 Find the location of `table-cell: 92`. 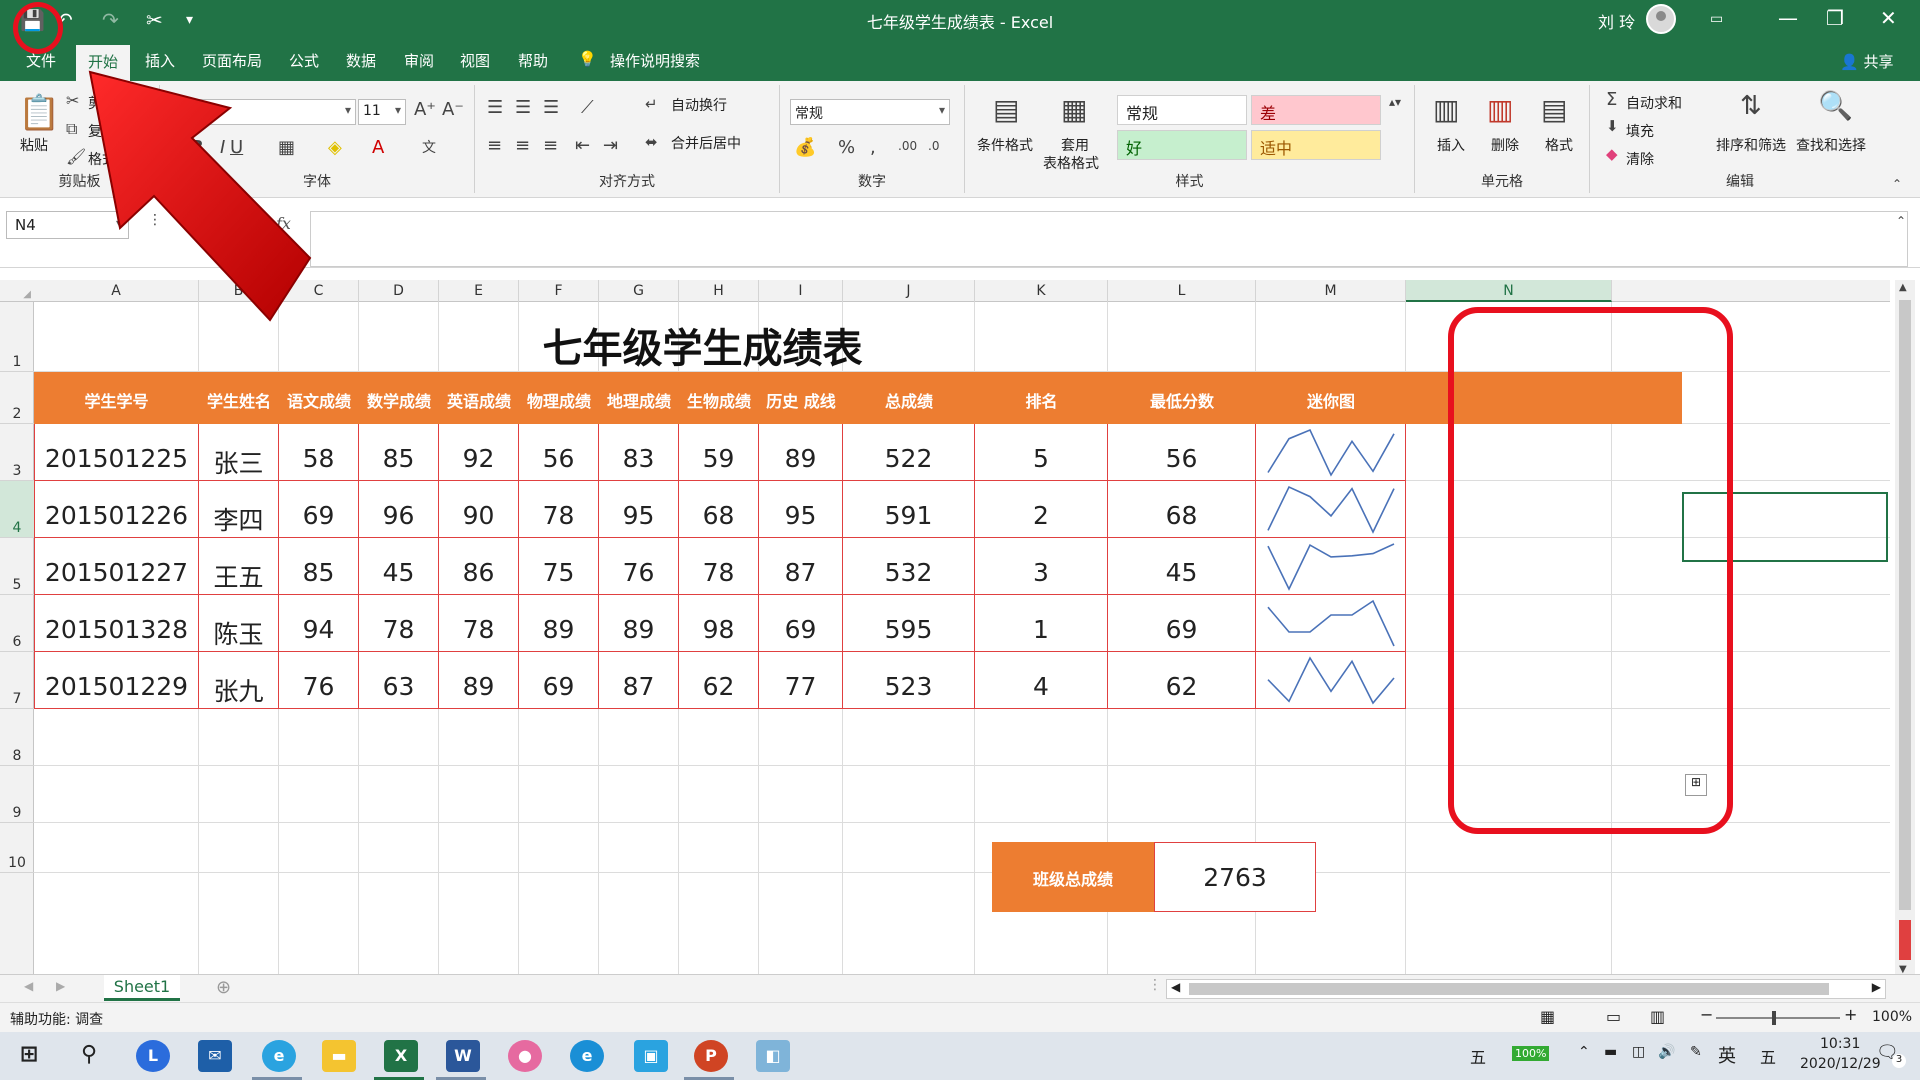

table-cell: 92 is located at coordinates (479, 452).